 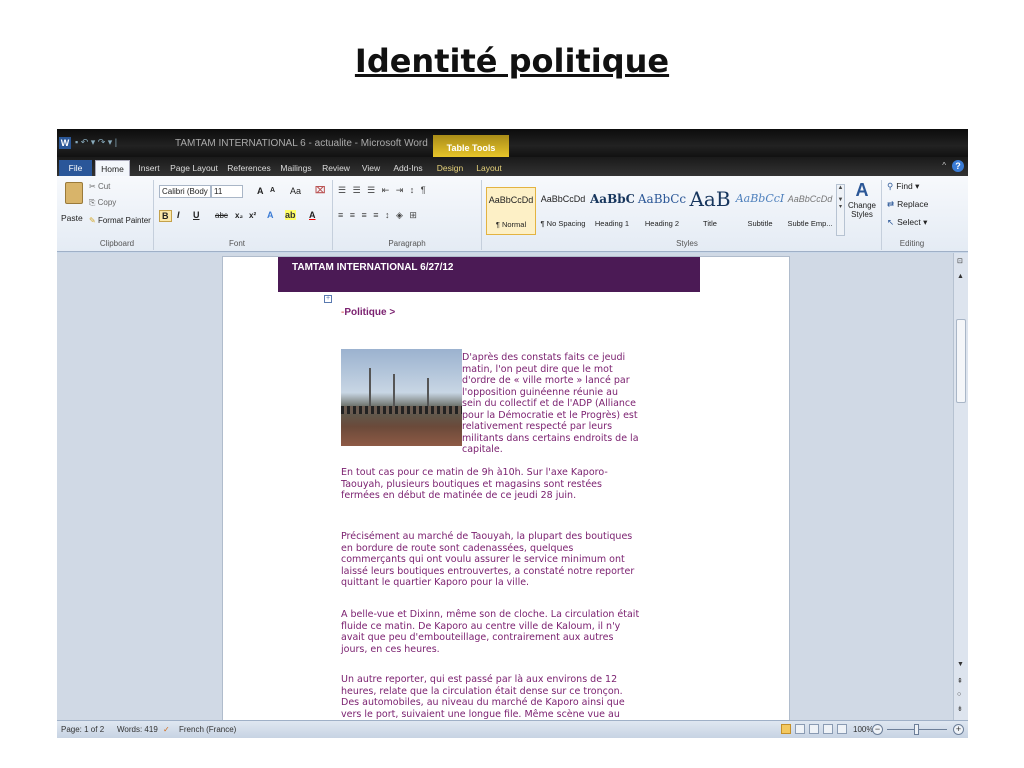 I want to click on change-styles-button: A Change Styles, so click(x=862, y=199).